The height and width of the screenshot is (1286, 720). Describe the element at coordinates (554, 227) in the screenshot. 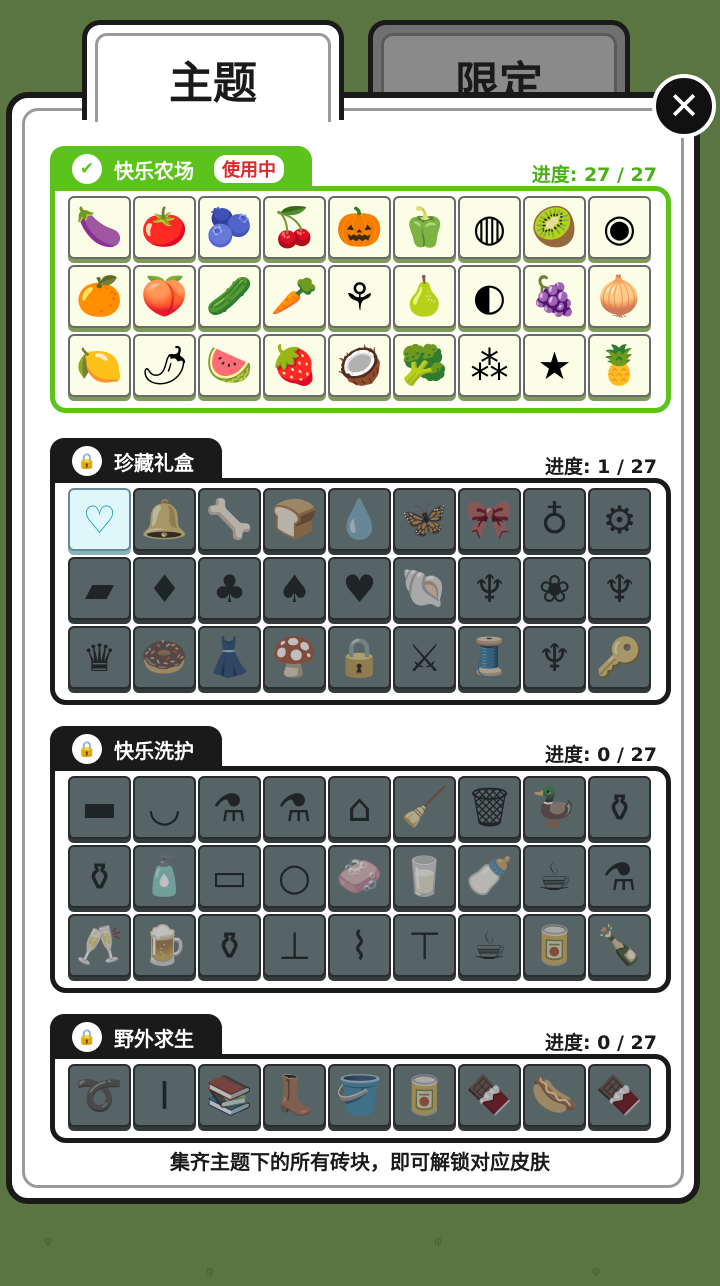

I see `kiwi-icon: 🥝` at that location.